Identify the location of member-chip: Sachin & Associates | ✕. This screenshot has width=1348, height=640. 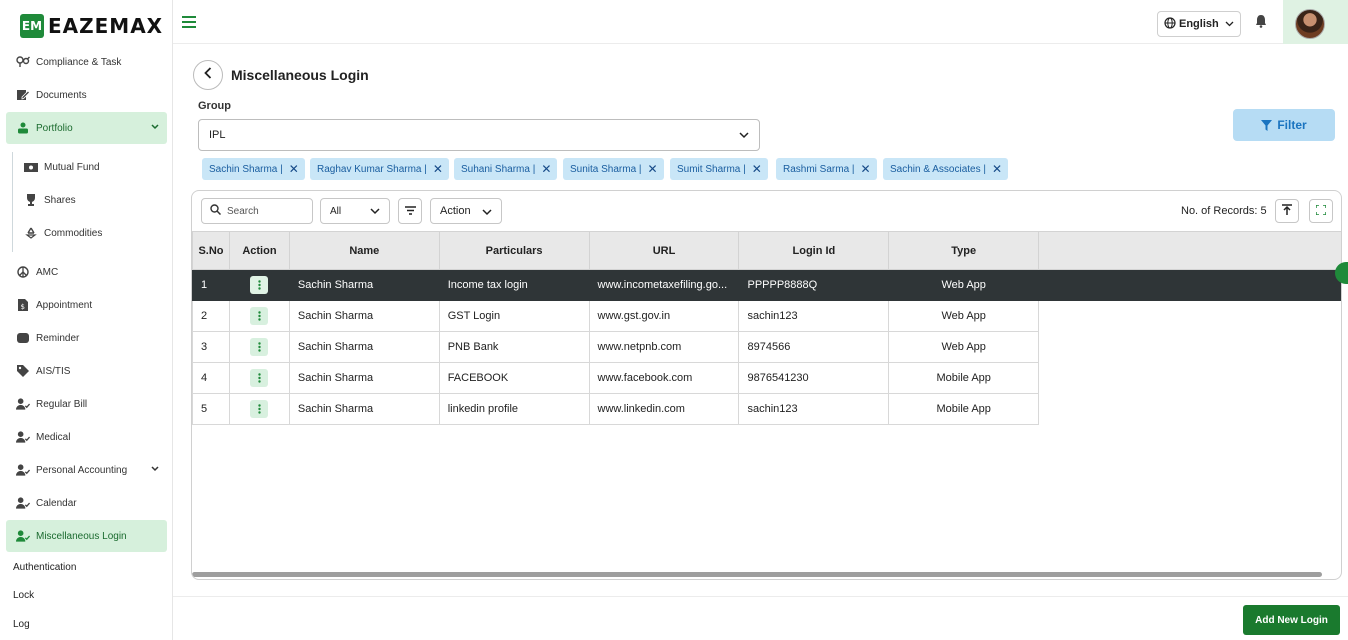
(946, 169).